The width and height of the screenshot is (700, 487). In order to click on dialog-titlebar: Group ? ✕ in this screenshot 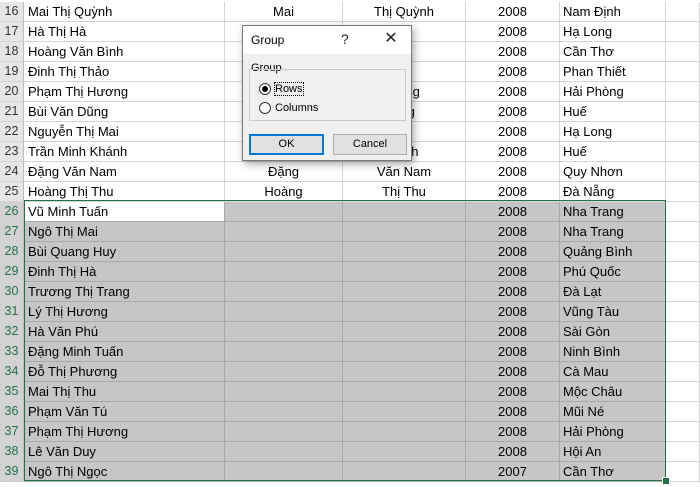, I will do `click(327, 40)`.